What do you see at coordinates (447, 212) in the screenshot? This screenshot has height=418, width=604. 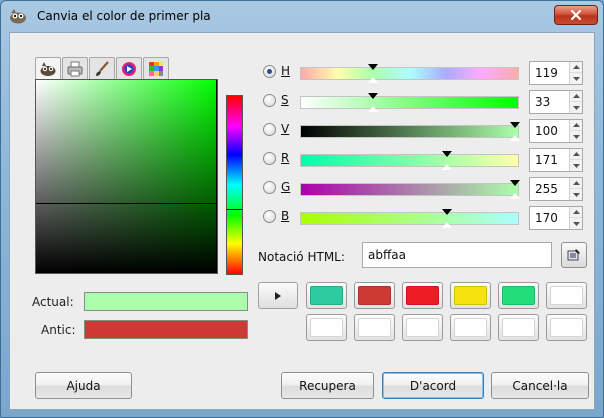 I see `slider-marker-b` at bounding box center [447, 212].